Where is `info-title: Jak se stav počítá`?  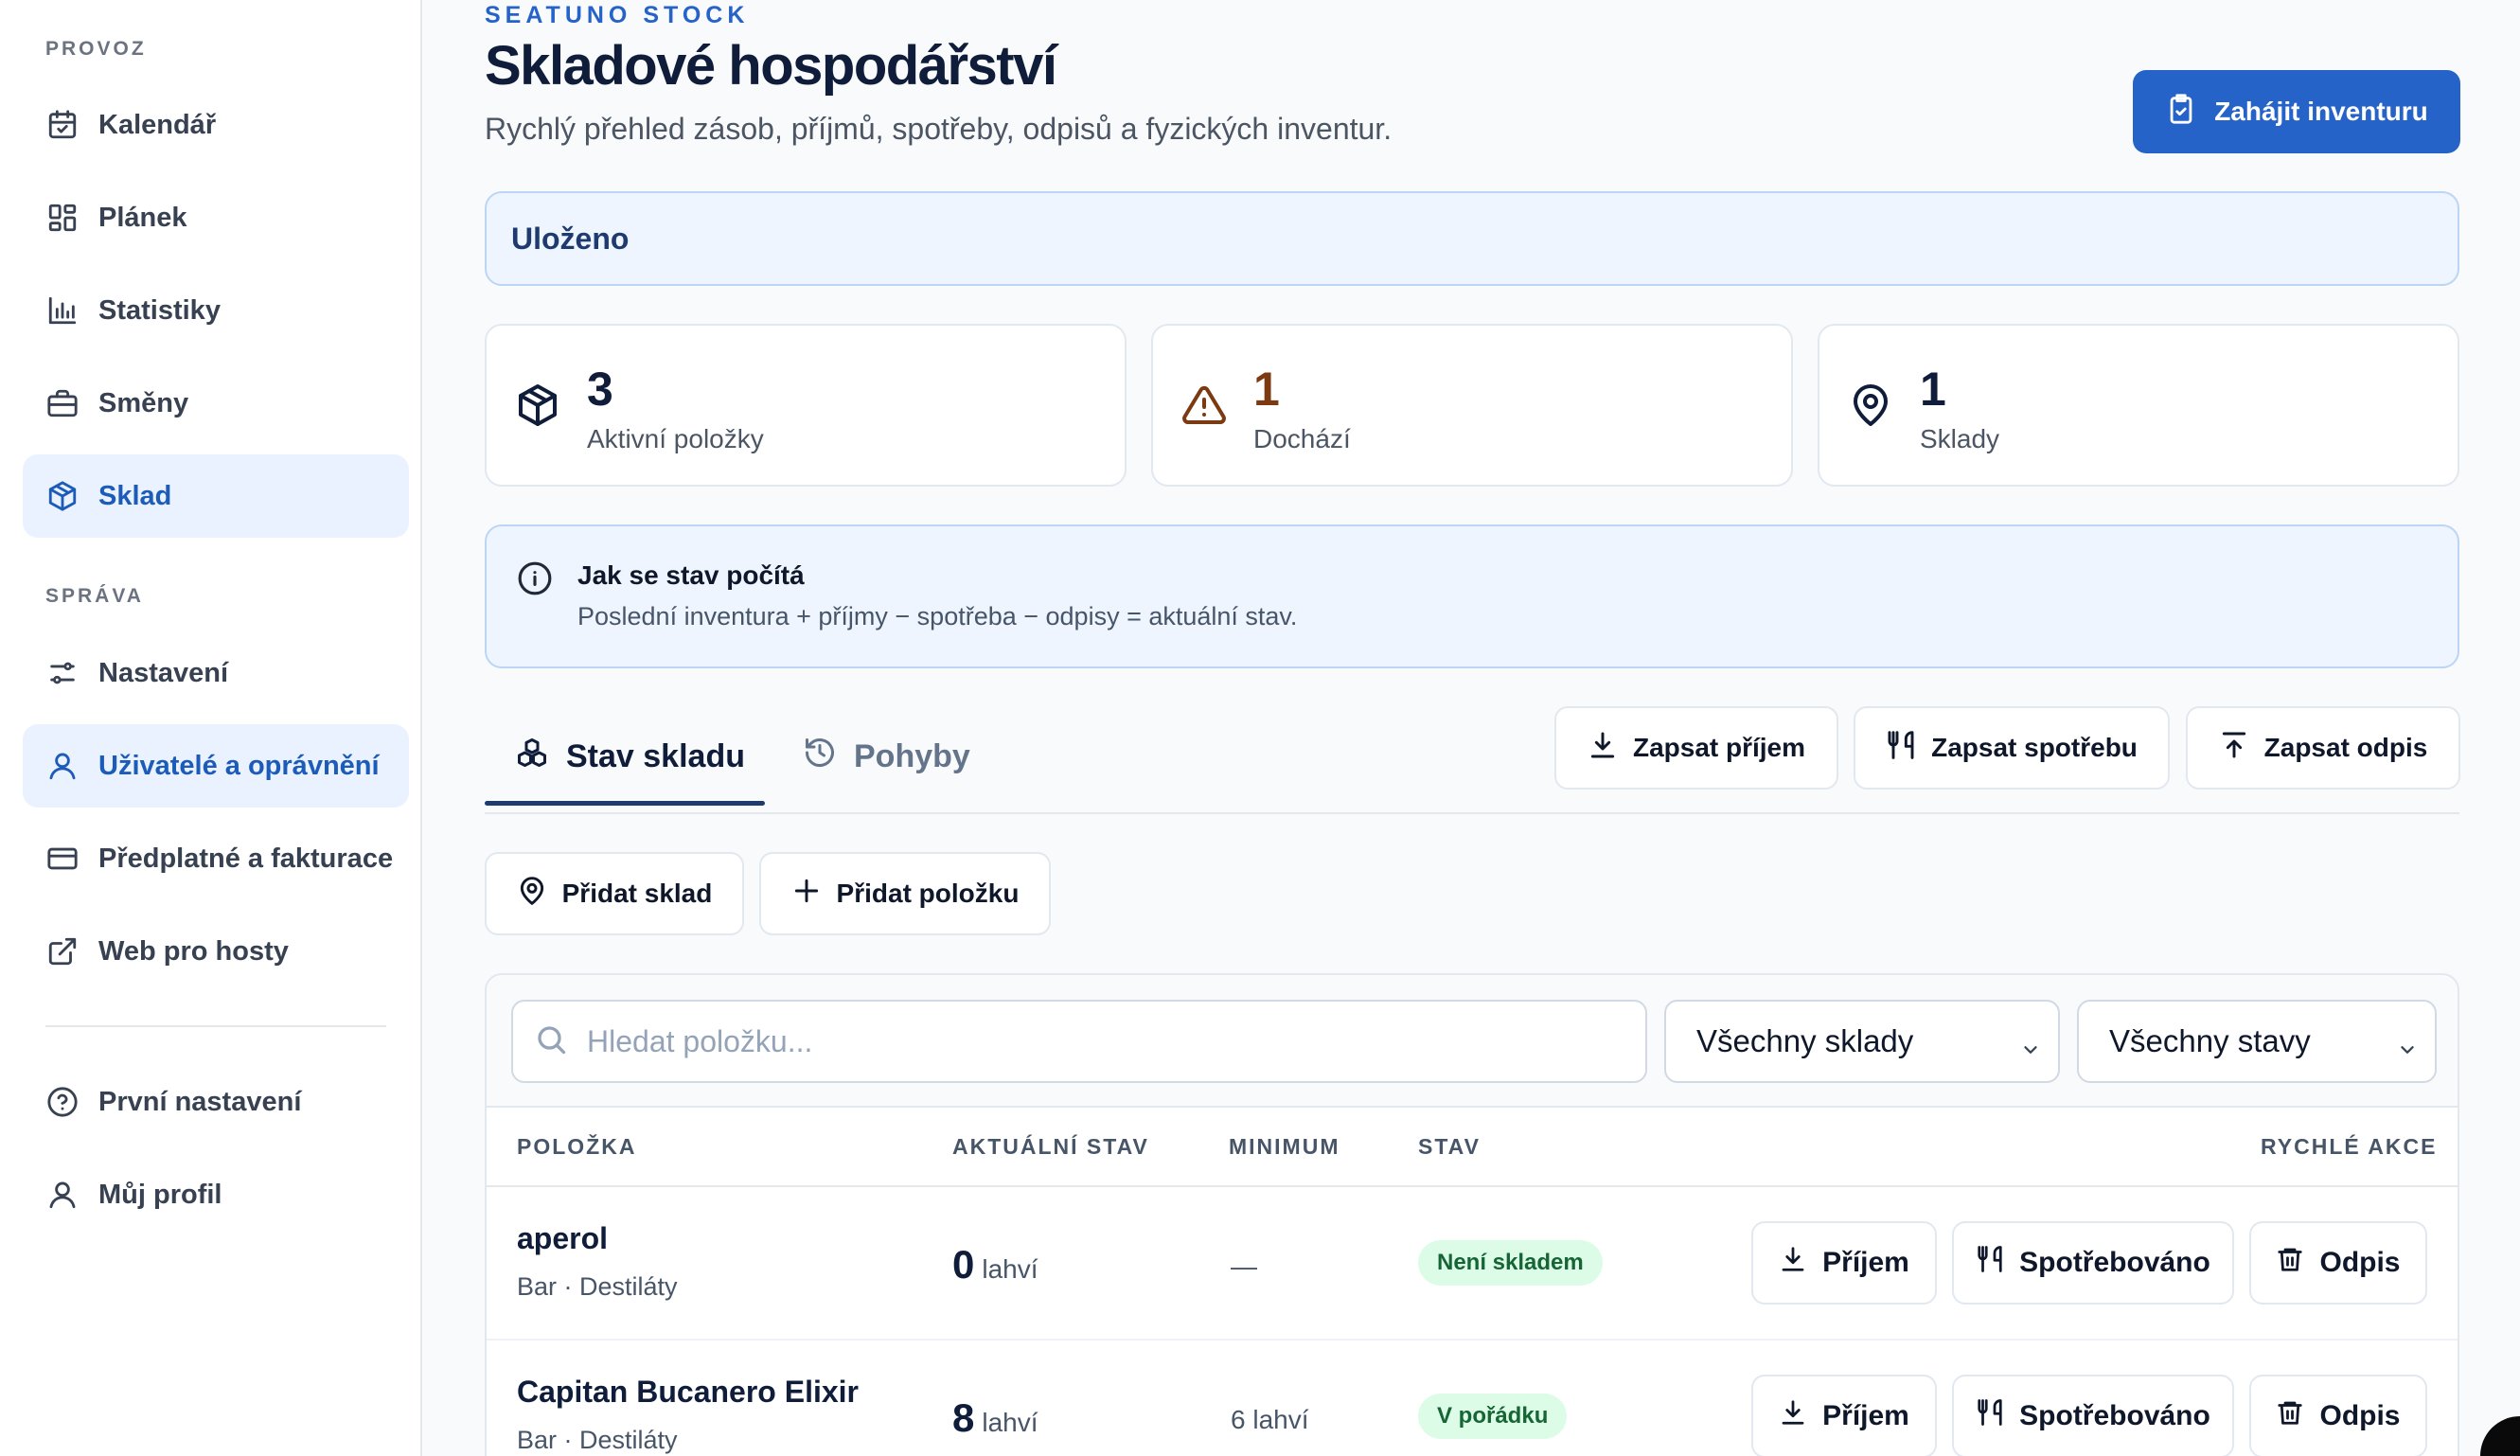 info-title: Jak se stav počítá is located at coordinates (691, 575).